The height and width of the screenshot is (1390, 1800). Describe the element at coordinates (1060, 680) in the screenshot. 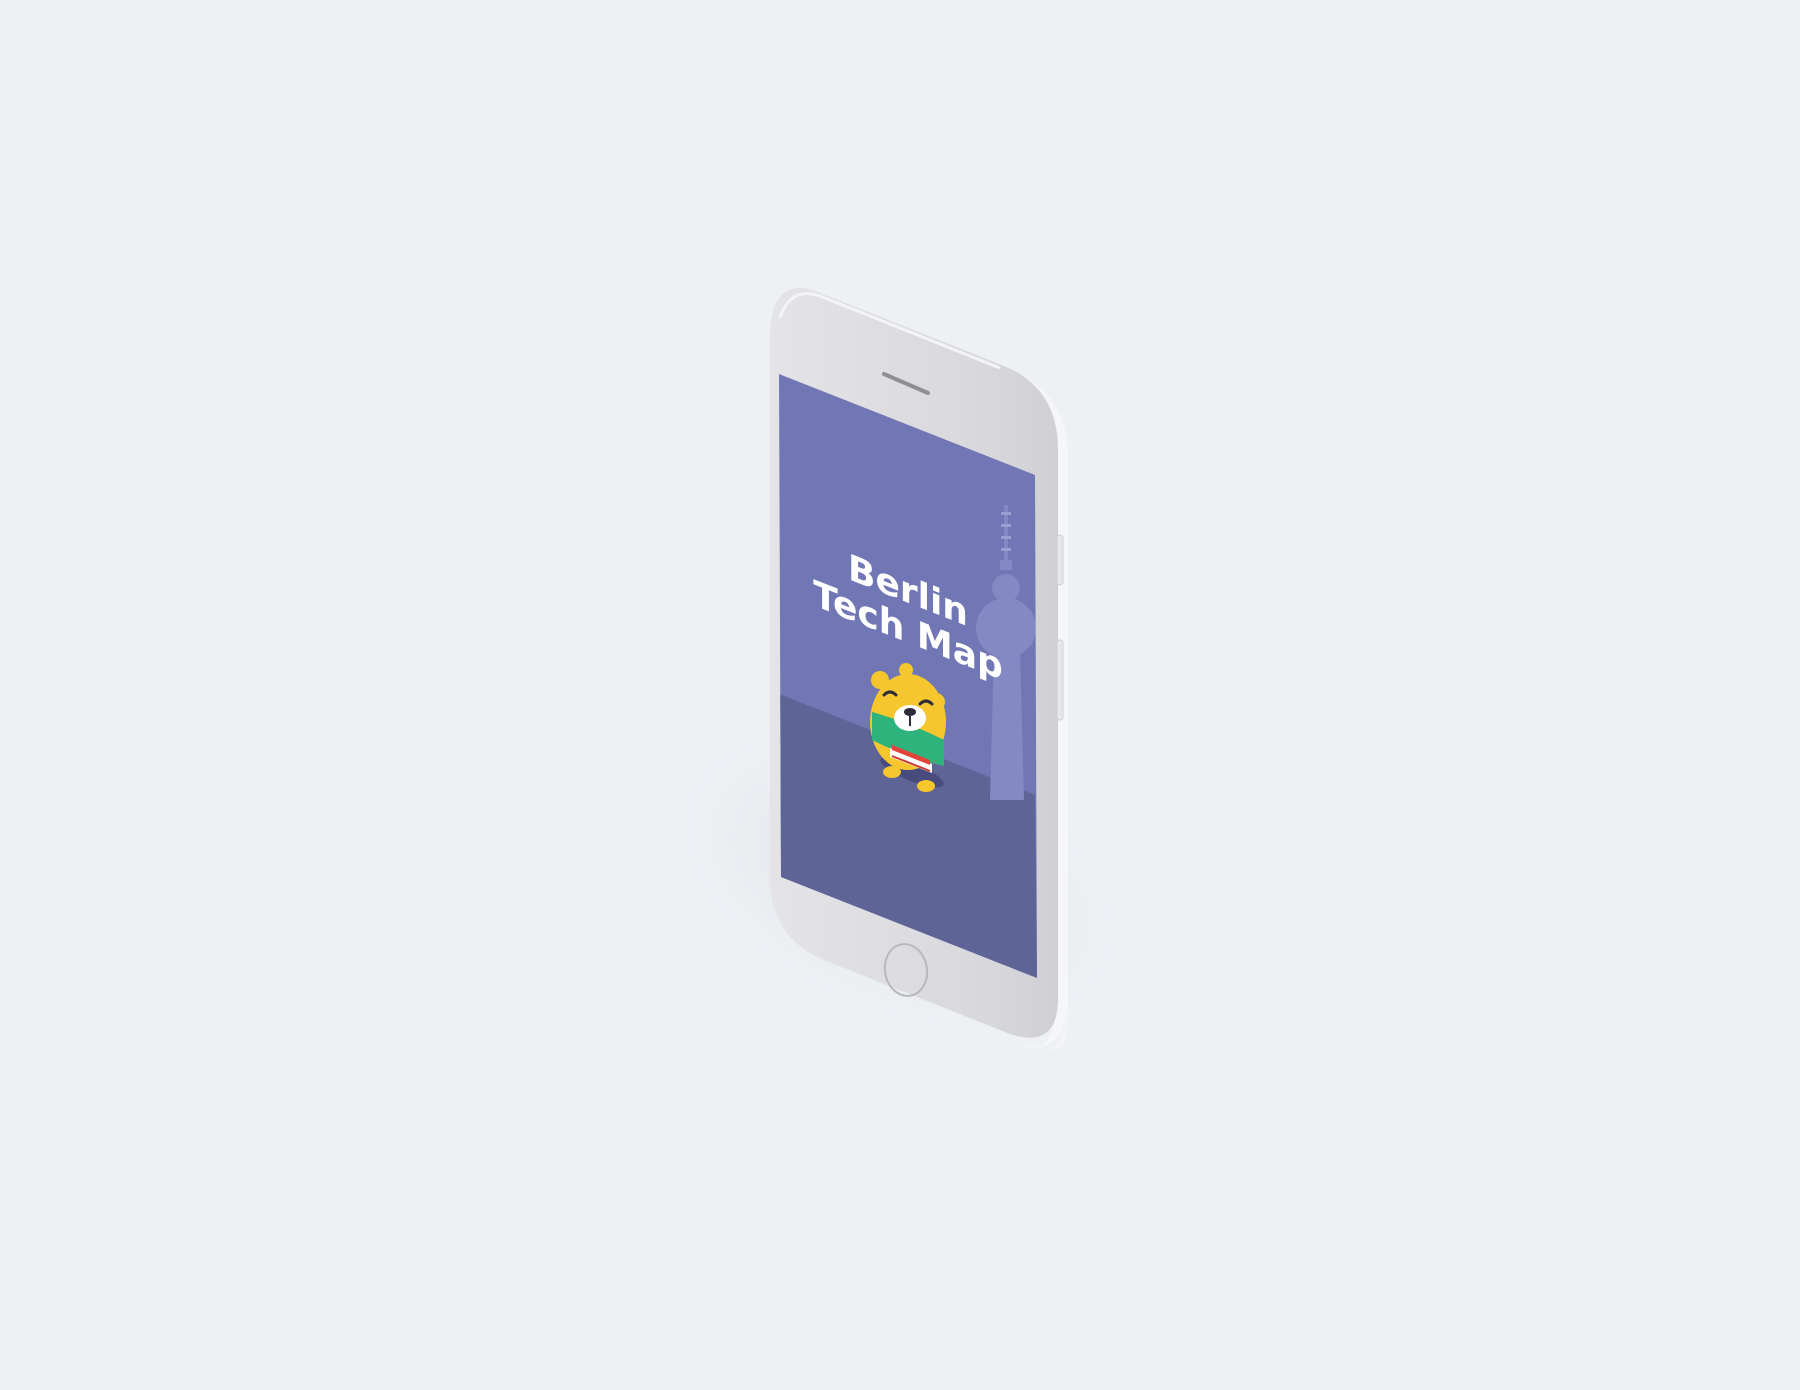

I see `volume-down-button` at that location.